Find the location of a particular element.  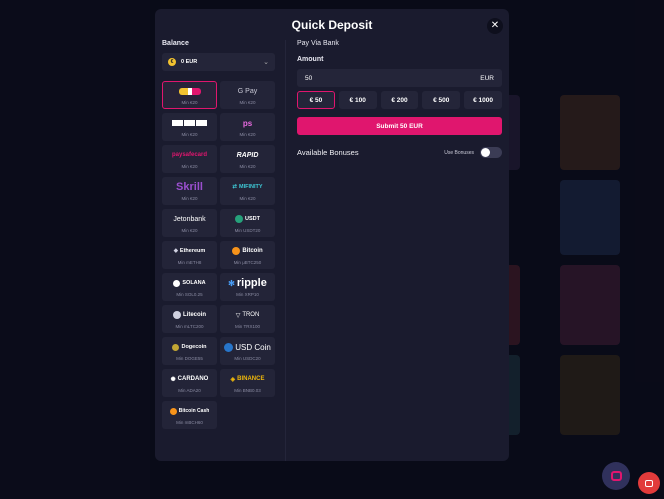

payment-method-usd-coin: USD Coin Min USDC20 is located at coordinates (247, 351).